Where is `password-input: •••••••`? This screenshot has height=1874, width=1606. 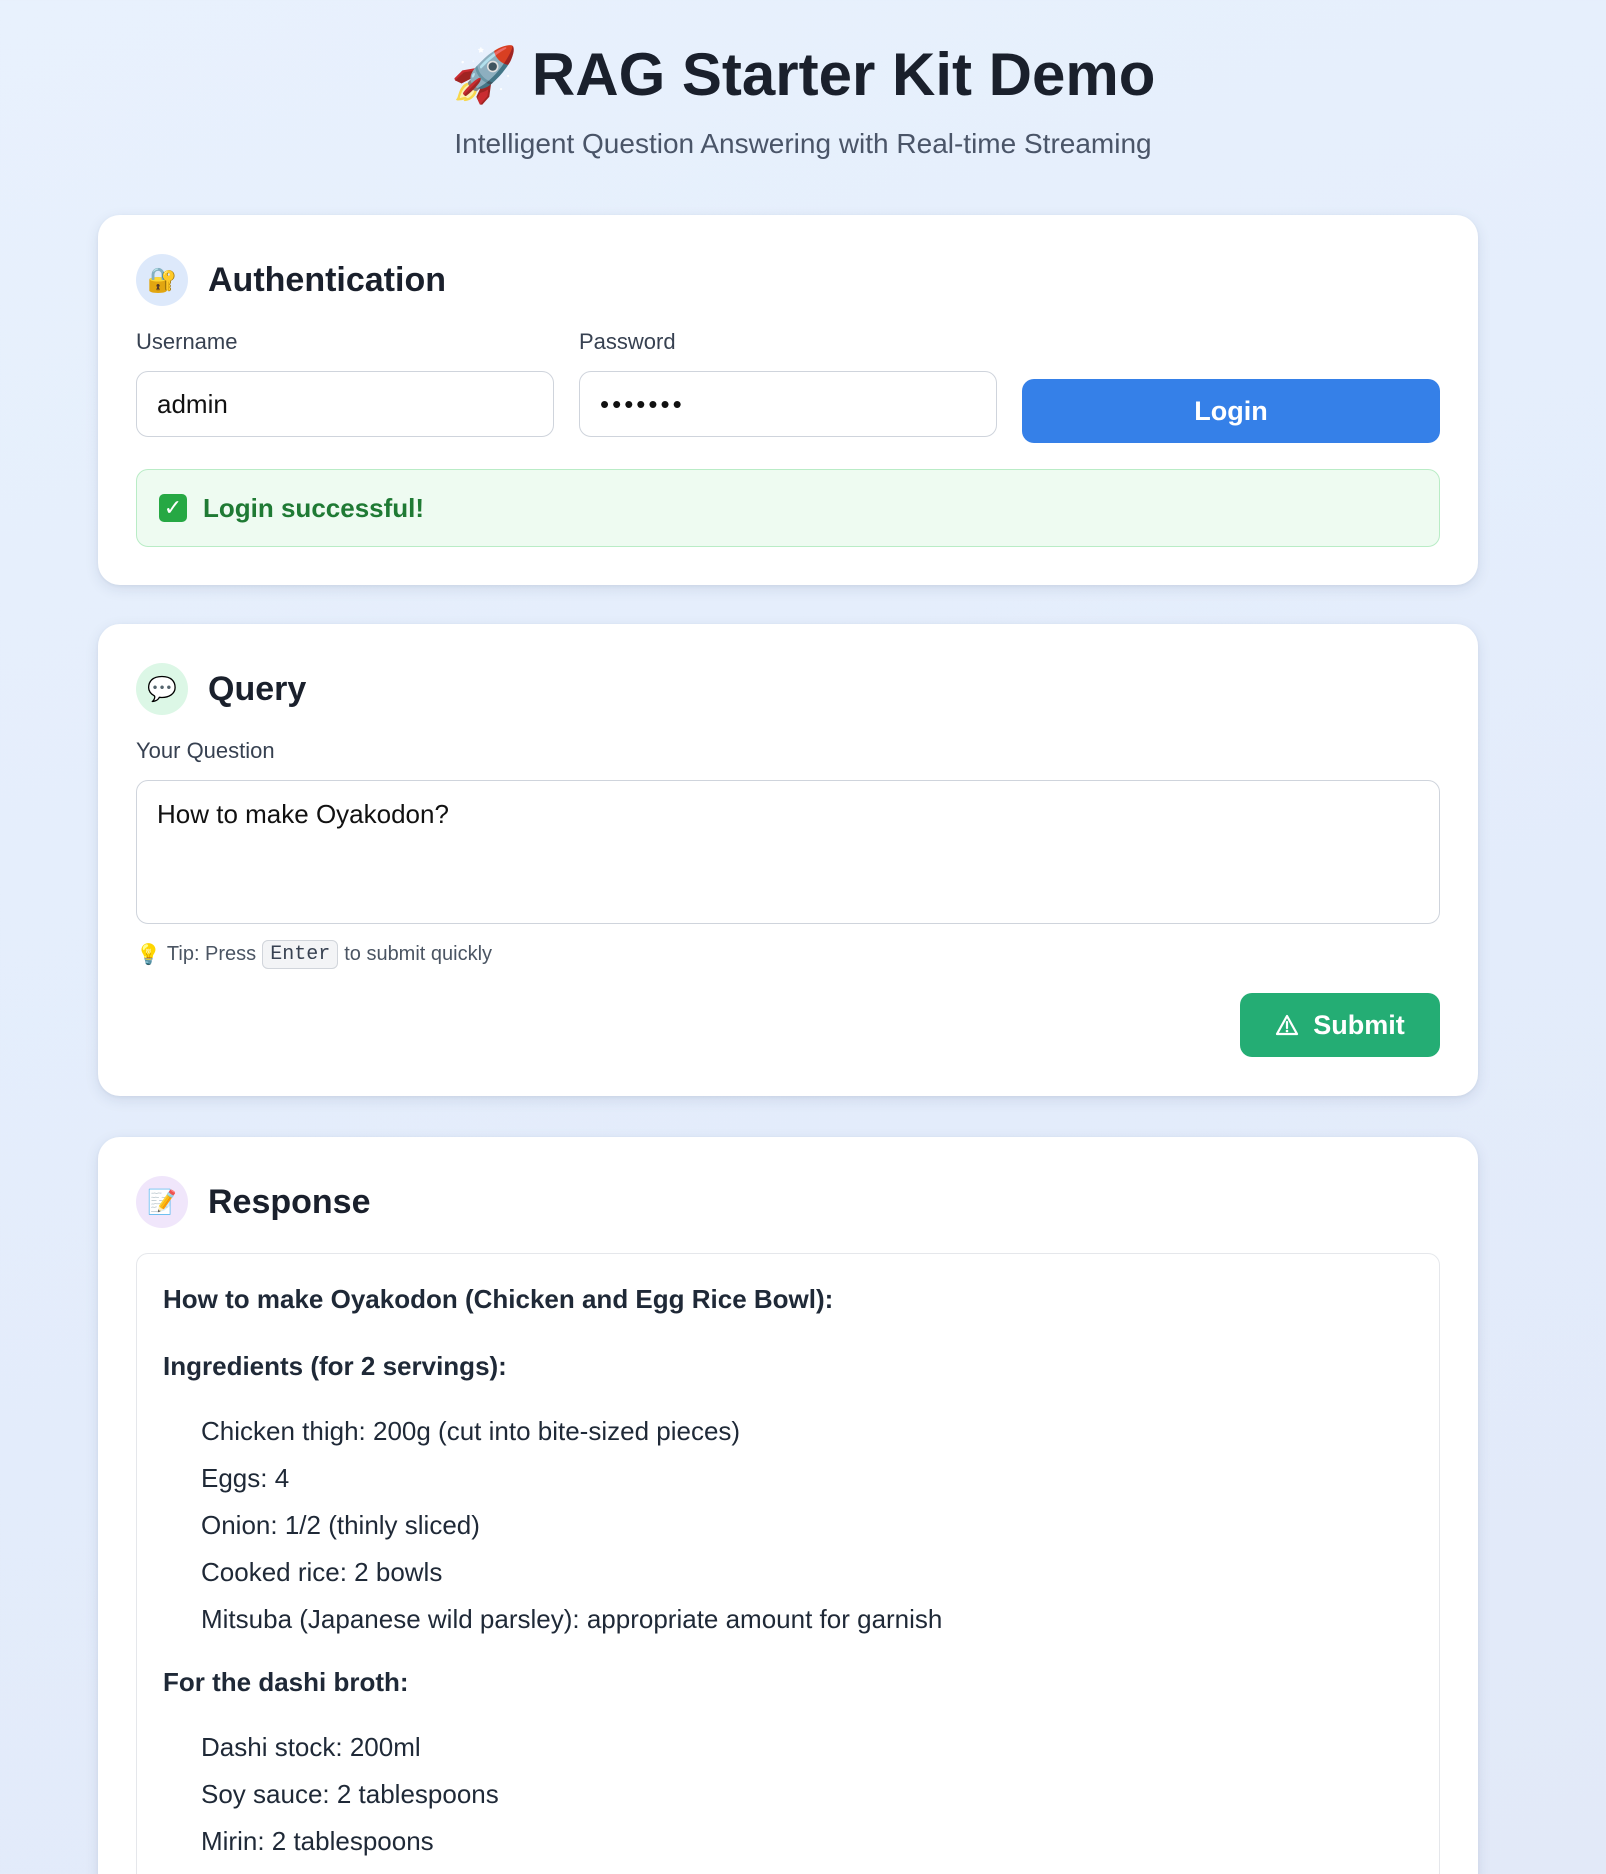
password-input: ••••••• is located at coordinates (788, 404).